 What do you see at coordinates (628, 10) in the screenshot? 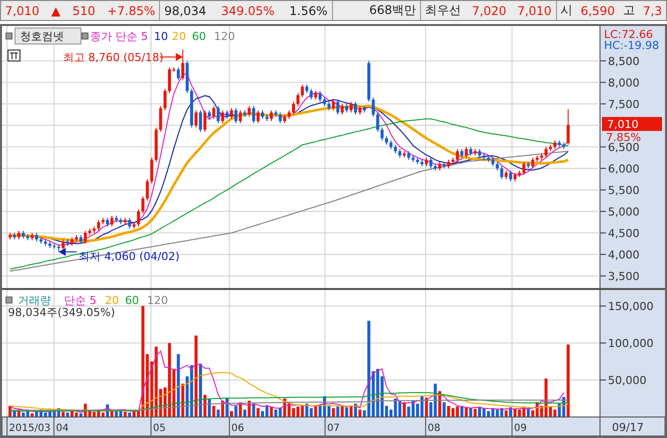
I see `high-label: 고` at bounding box center [628, 10].